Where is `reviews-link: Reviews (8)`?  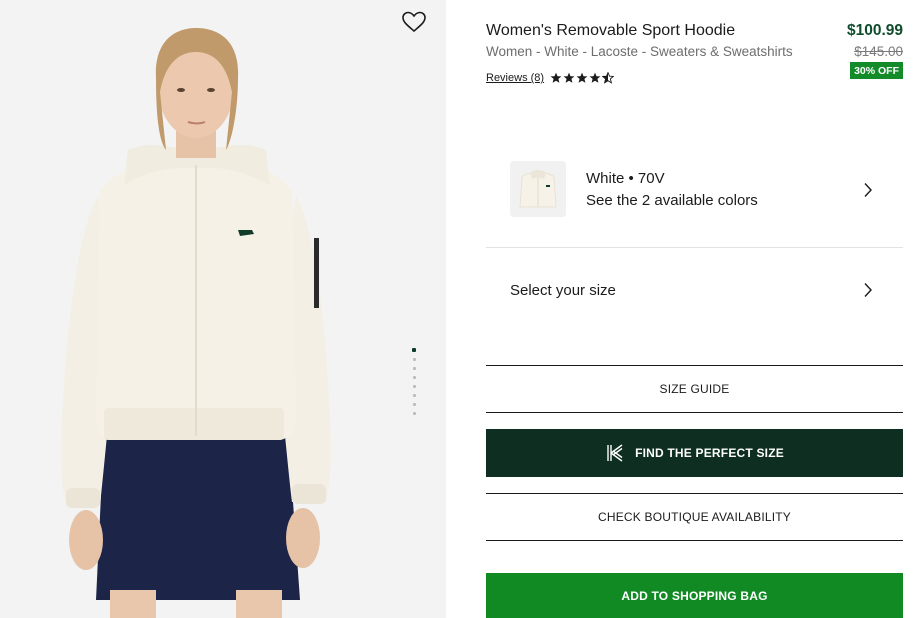 reviews-link: Reviews (8) is located at coordinates (515, 78).